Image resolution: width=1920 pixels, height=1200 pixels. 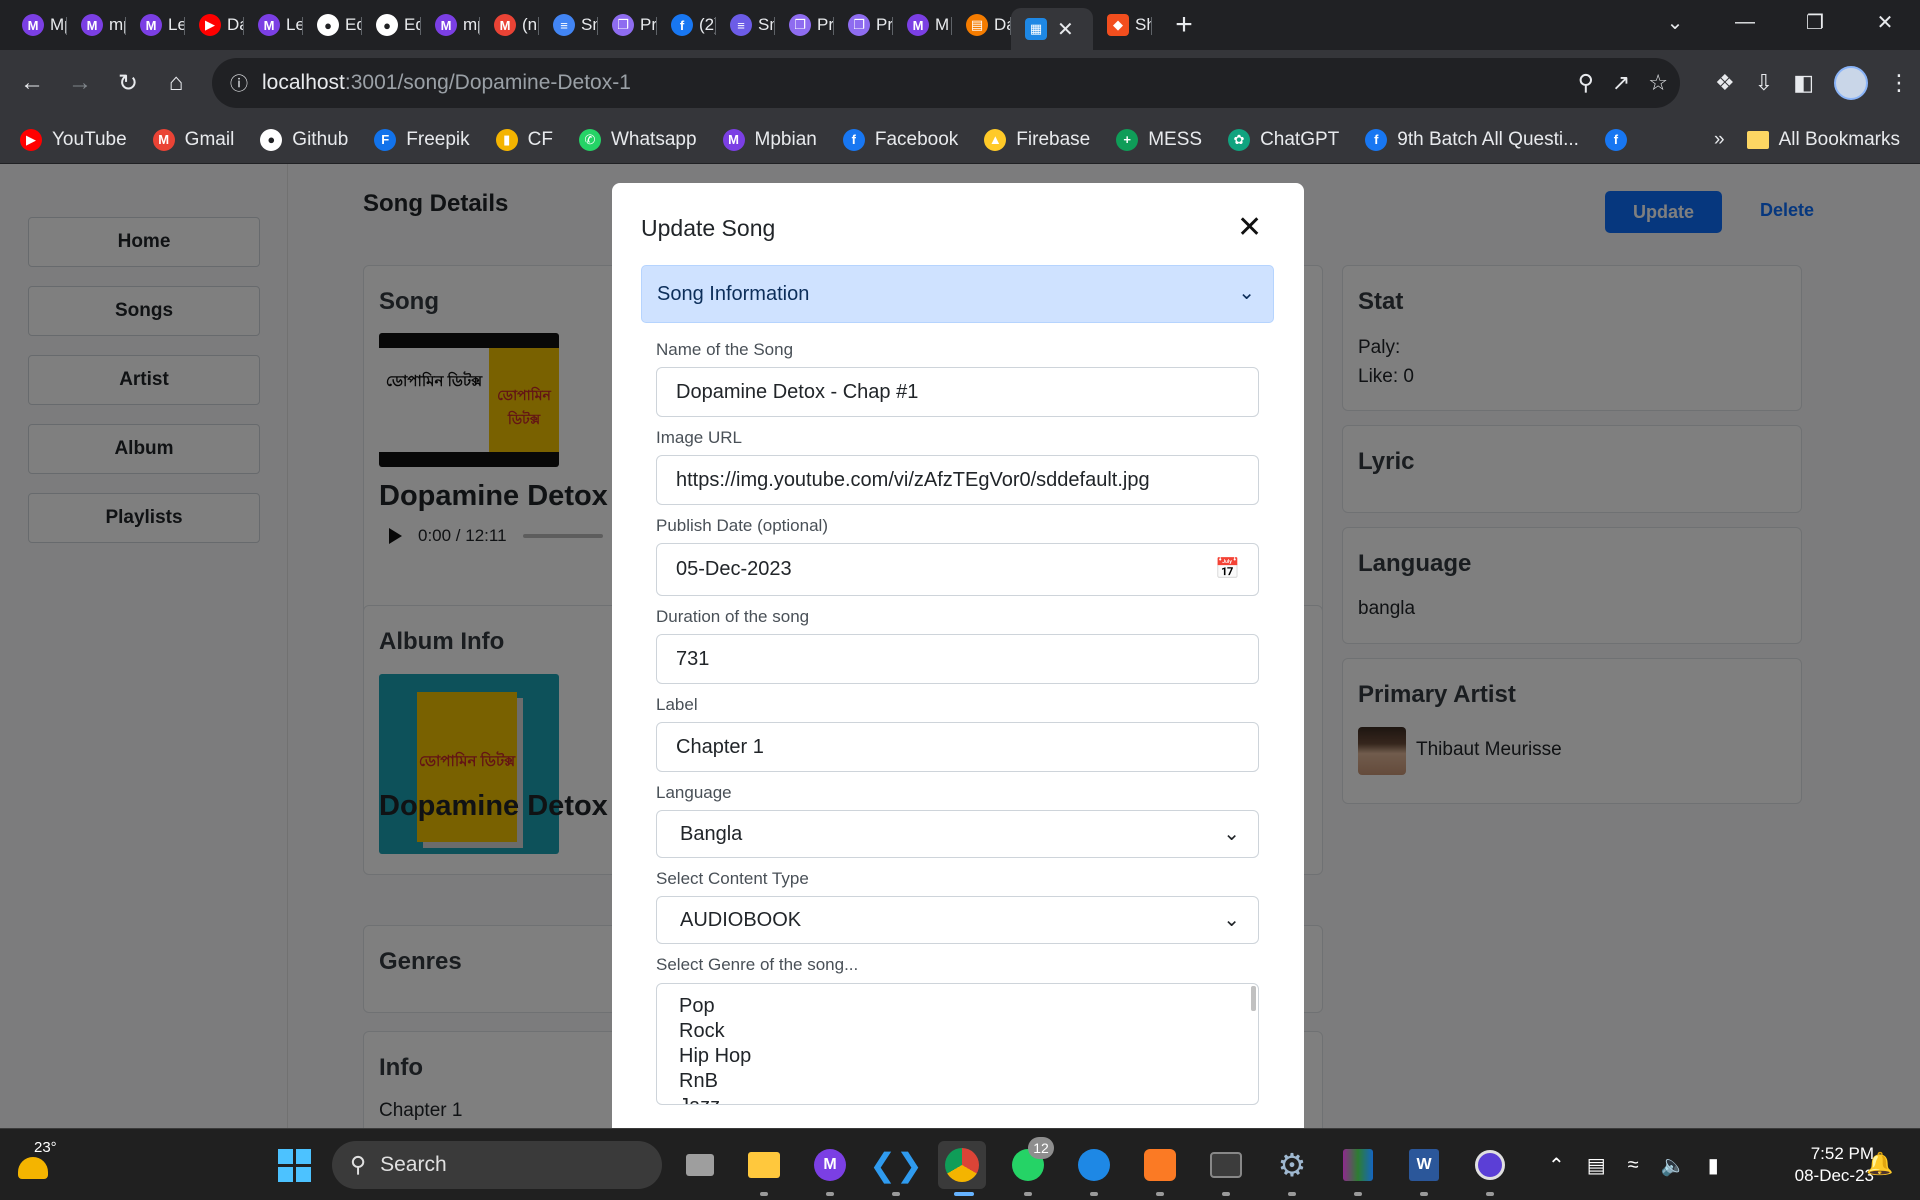 What do you see at coordinates (509, 25) in the screenshot?
I see `browser-tab: M (n` at bounding box center [509, 25].